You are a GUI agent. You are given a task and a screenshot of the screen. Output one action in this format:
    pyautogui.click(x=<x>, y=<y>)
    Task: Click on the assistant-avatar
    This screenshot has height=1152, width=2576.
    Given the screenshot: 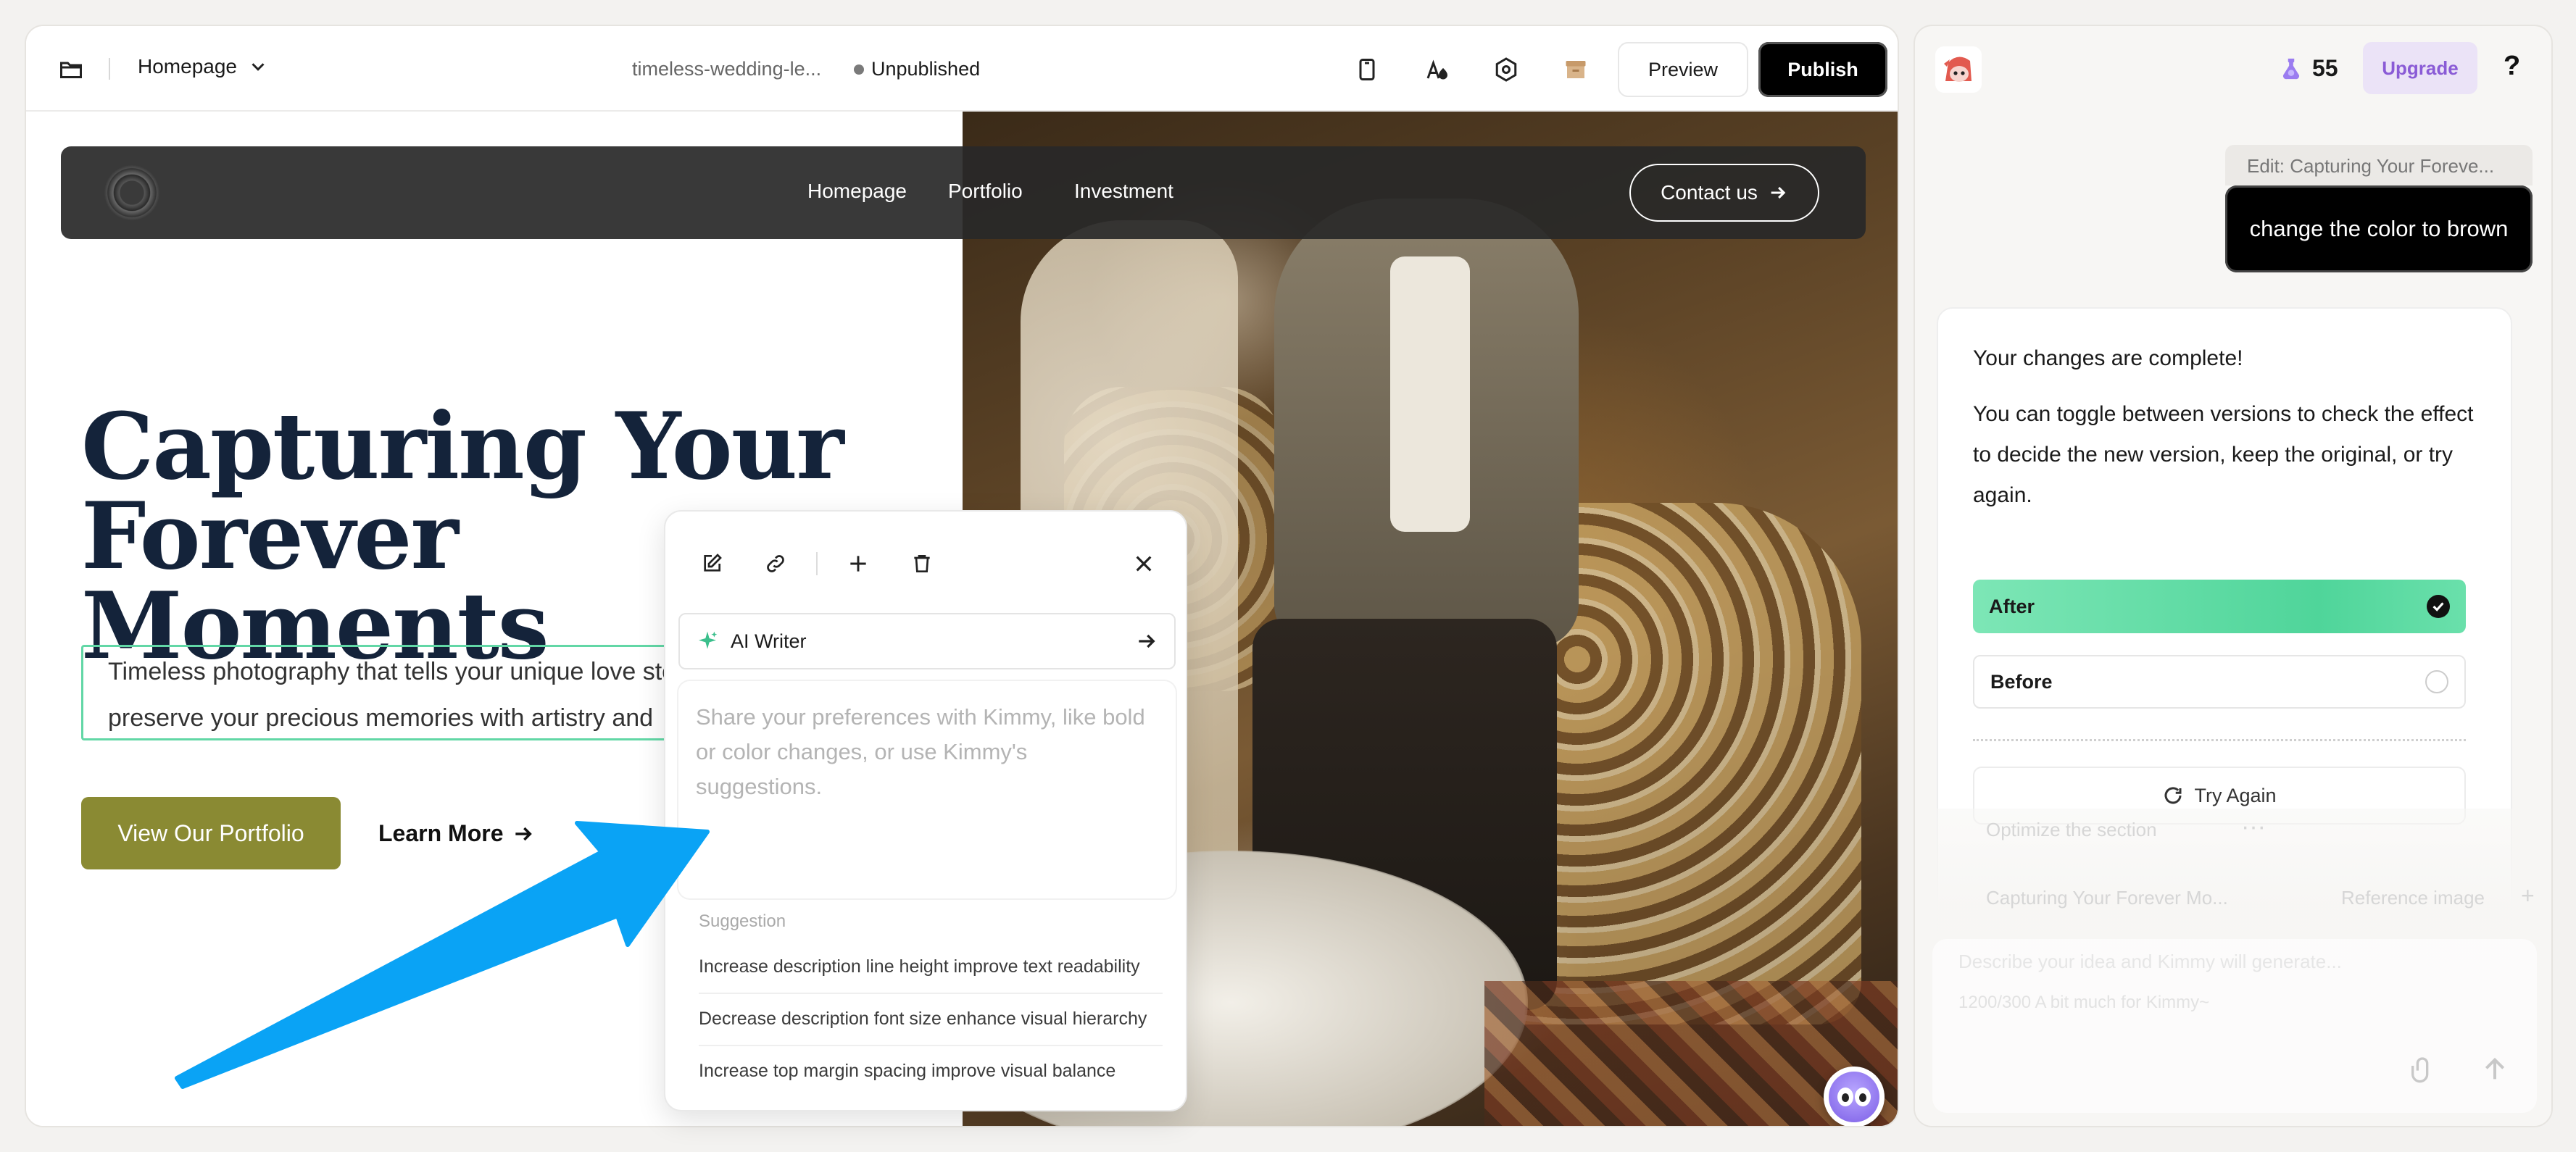 What is the action you would take?
    pyautogui.click(x=1958, y=69)
    